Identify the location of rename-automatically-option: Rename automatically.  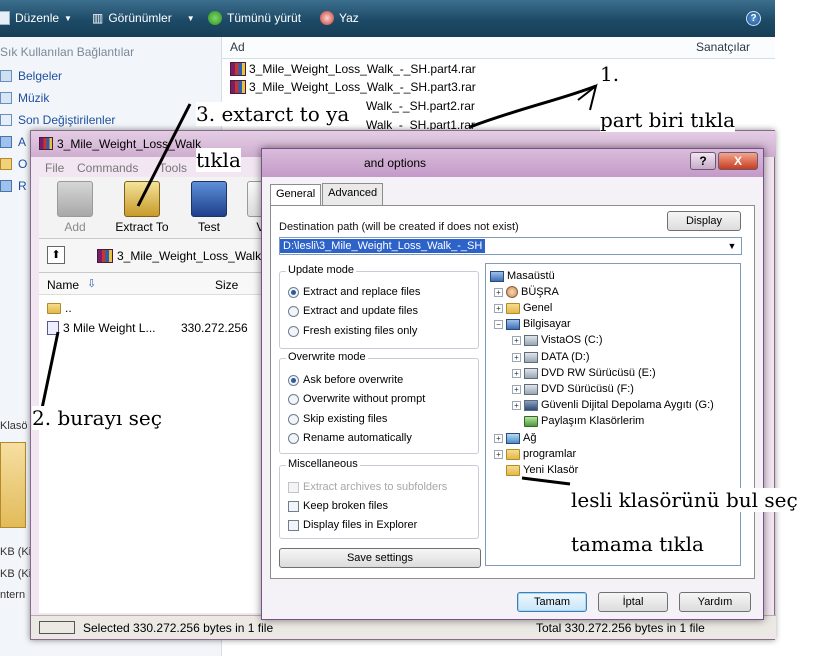
(350, 438).